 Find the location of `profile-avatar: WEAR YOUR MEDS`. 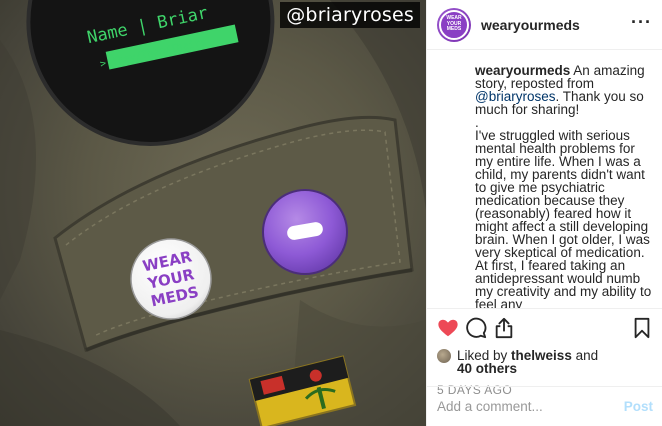

profile-avatar: WEAR YOUR MEDS is located at coordinates (454, 24).